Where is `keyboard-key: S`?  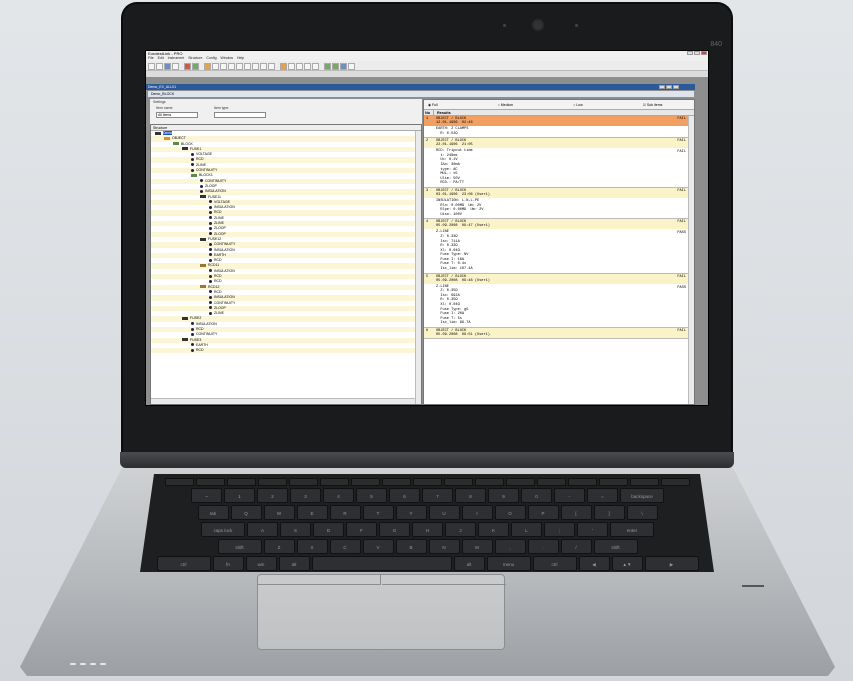 keyboard-key: S is located at coordinates (295, 529).